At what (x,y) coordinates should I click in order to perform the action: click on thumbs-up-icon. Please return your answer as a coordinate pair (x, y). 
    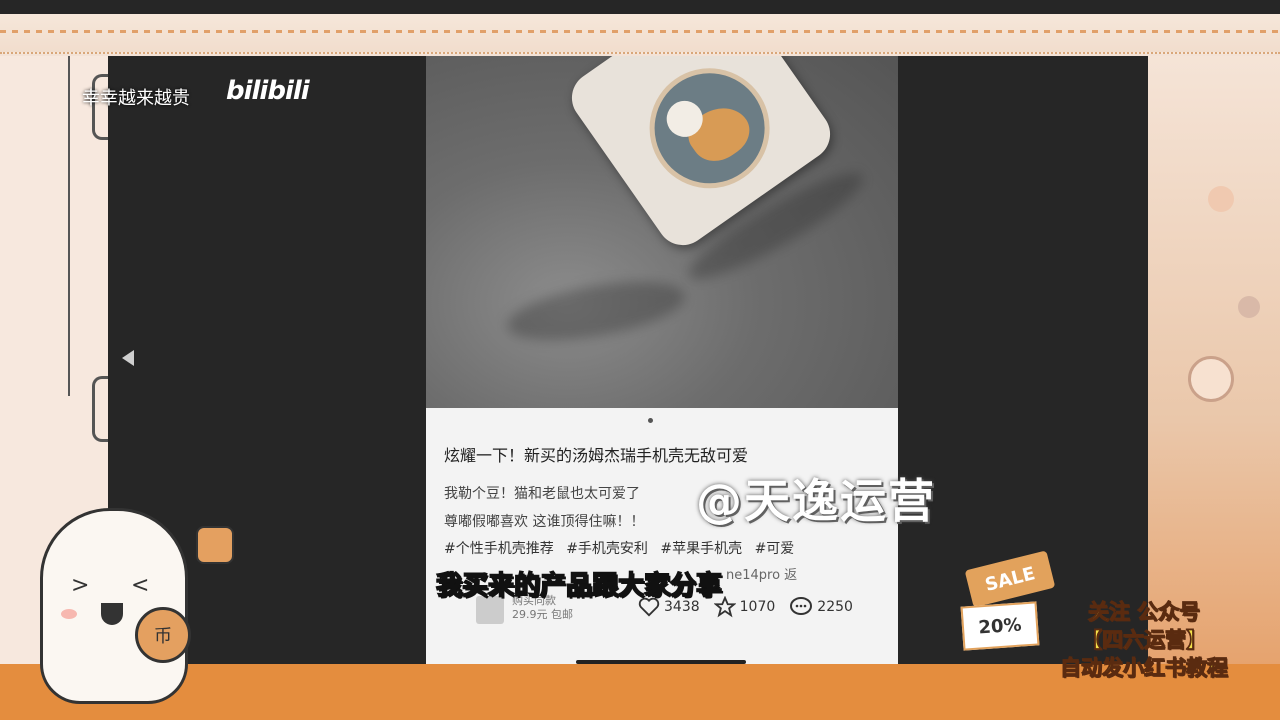
    Looking at the image, I should click on (215, 545).